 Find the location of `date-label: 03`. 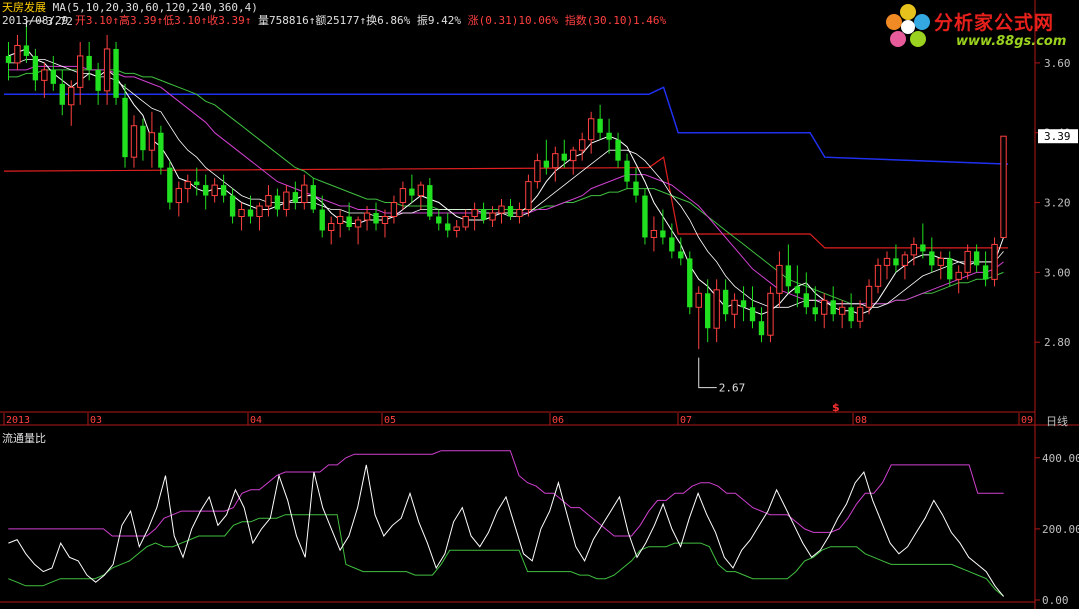

date-label: 03 is located at coordinates (96, 420).